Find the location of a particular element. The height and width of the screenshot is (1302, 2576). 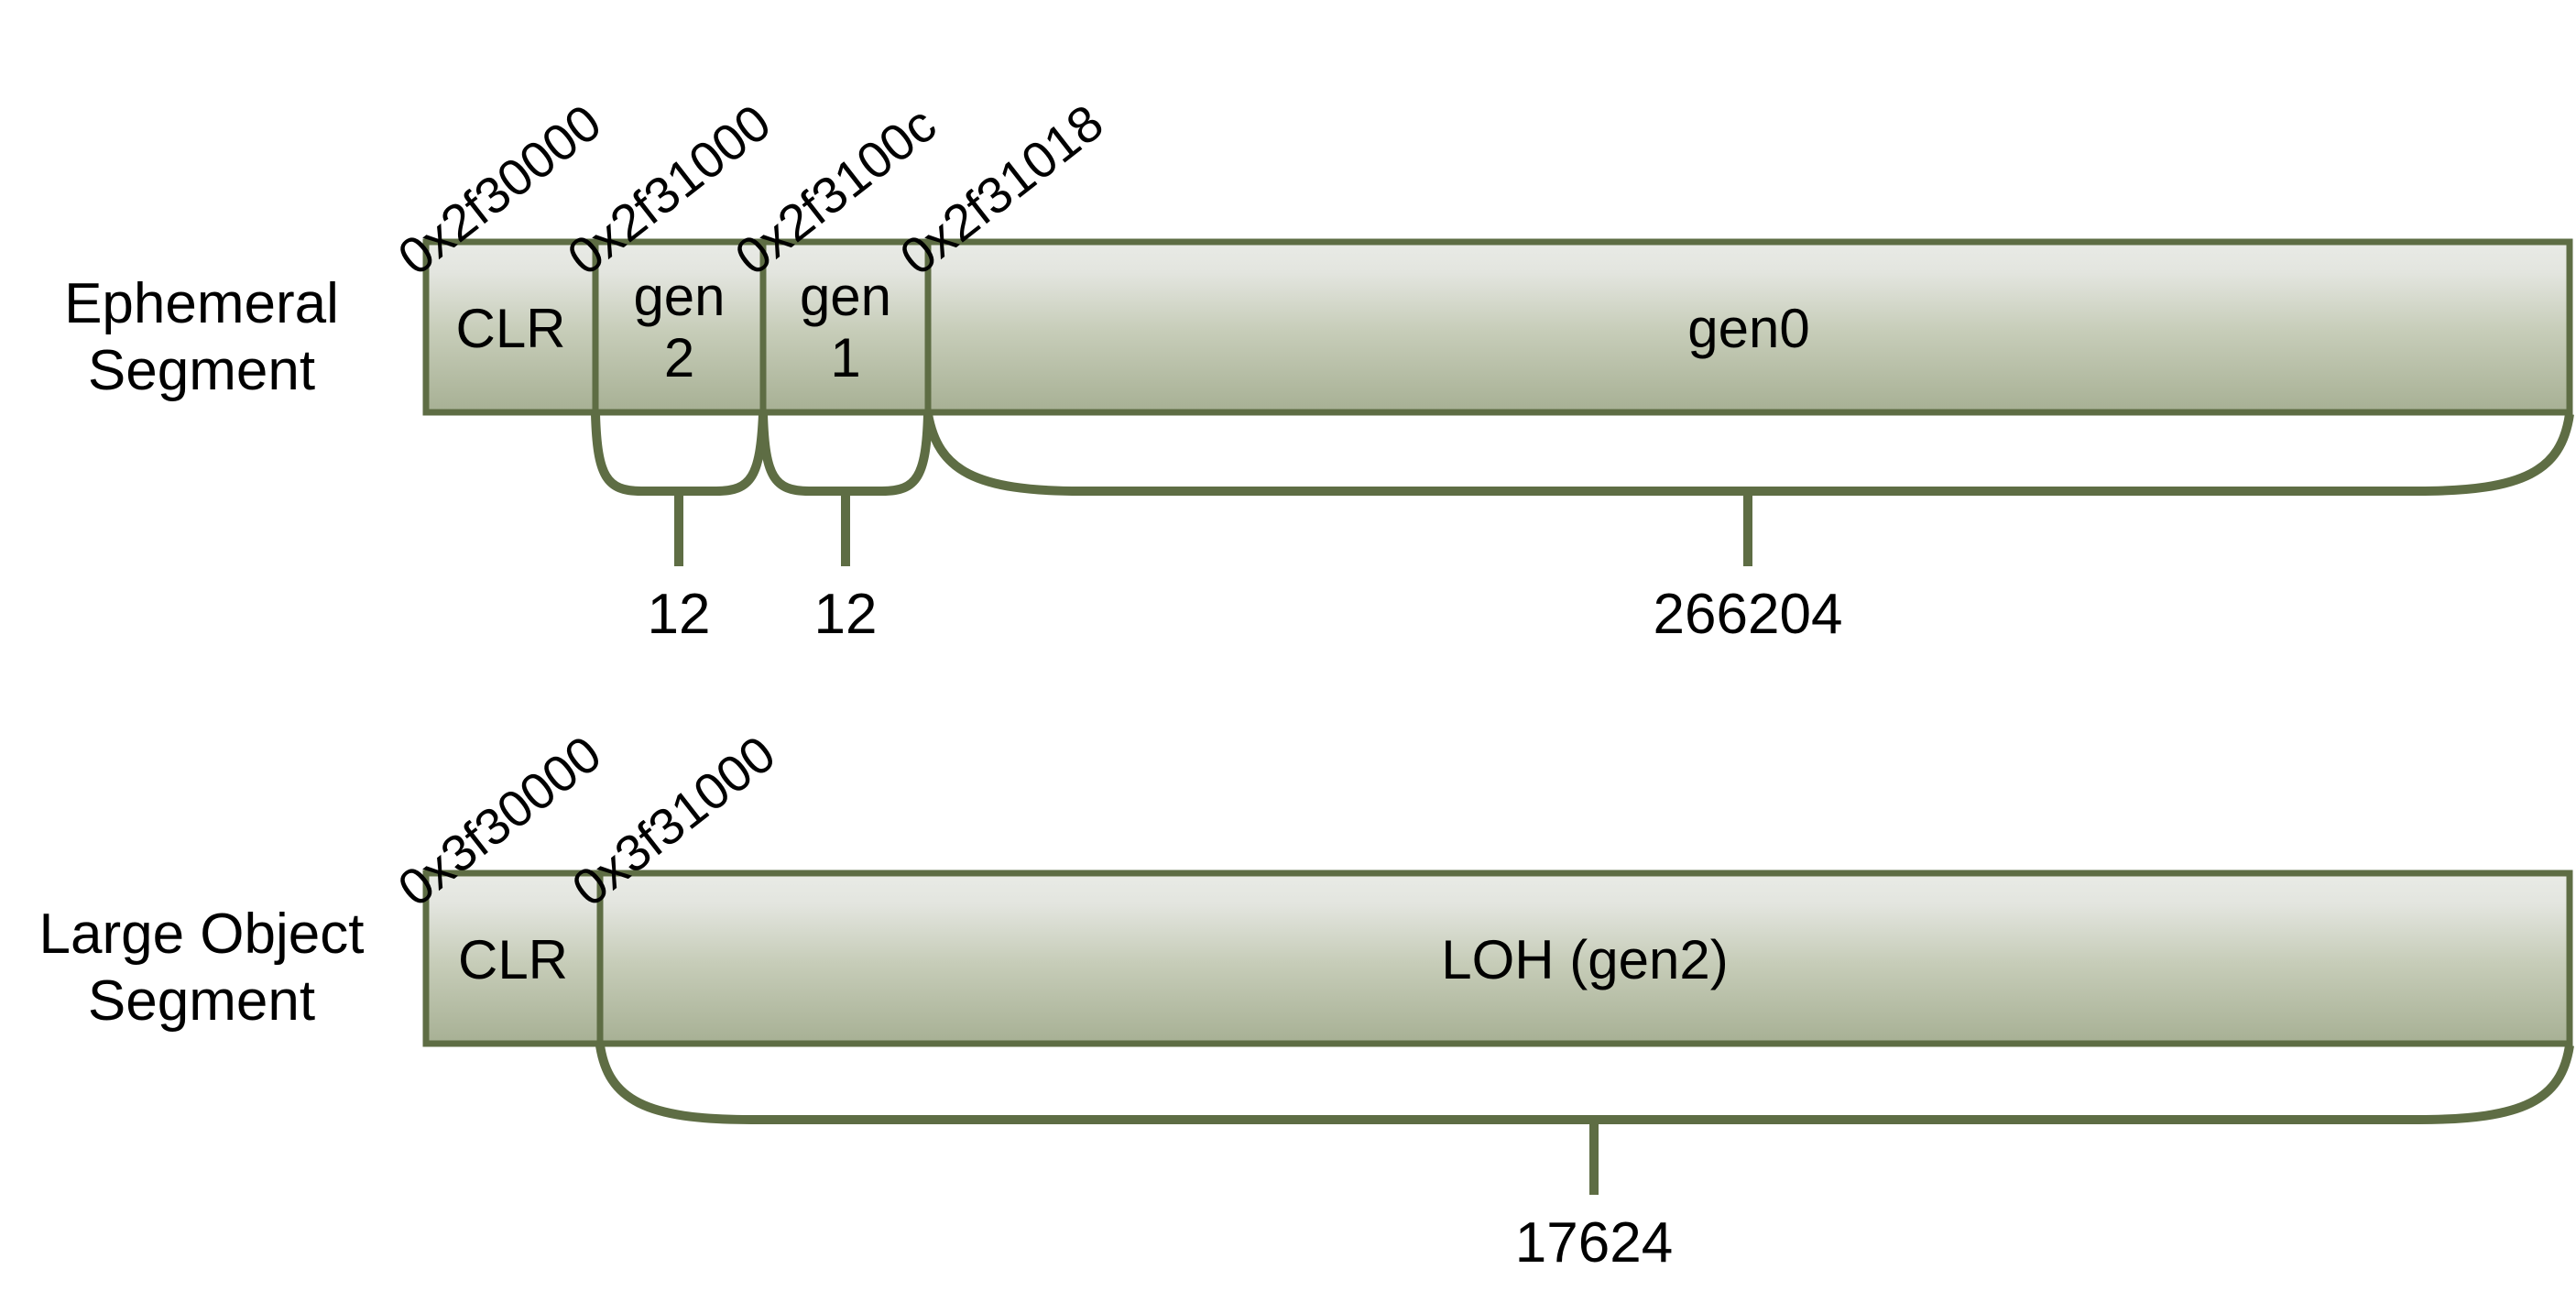

large-object-segment-bar is located at coordinates (1498, 958).